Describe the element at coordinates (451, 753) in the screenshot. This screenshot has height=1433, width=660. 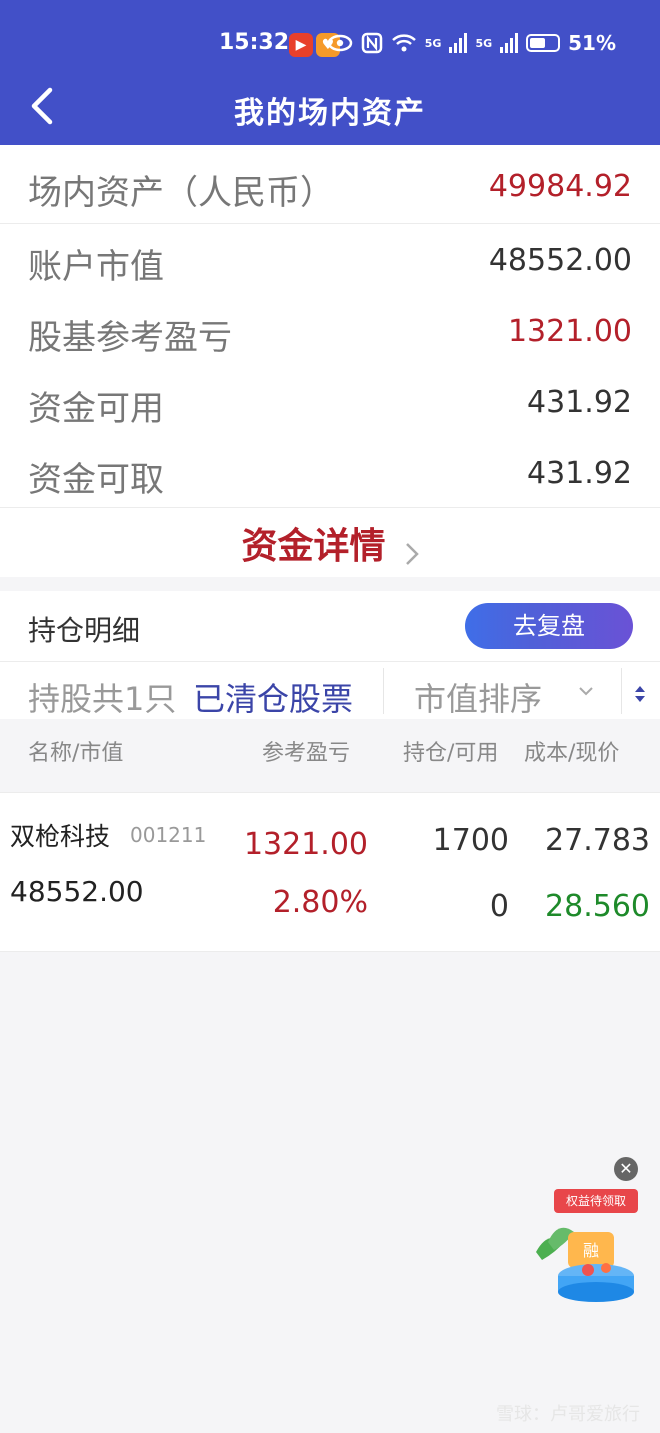
I see `col-position: 持仓/可用` at that location.